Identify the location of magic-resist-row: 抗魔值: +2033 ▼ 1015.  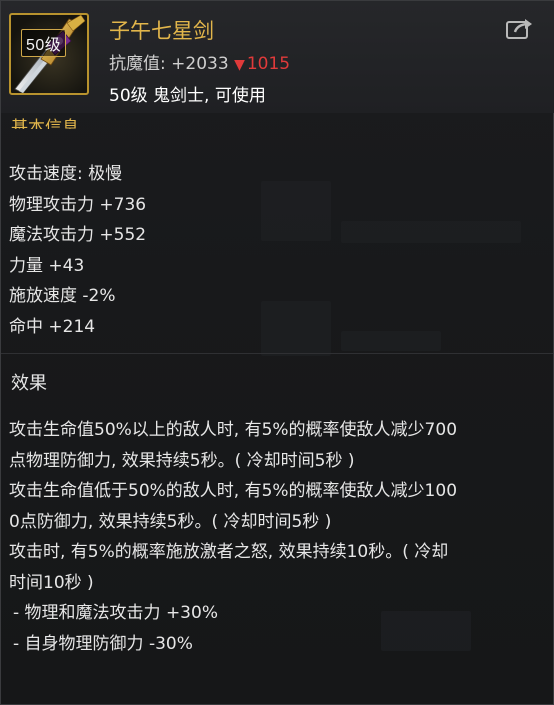
(199, 61).